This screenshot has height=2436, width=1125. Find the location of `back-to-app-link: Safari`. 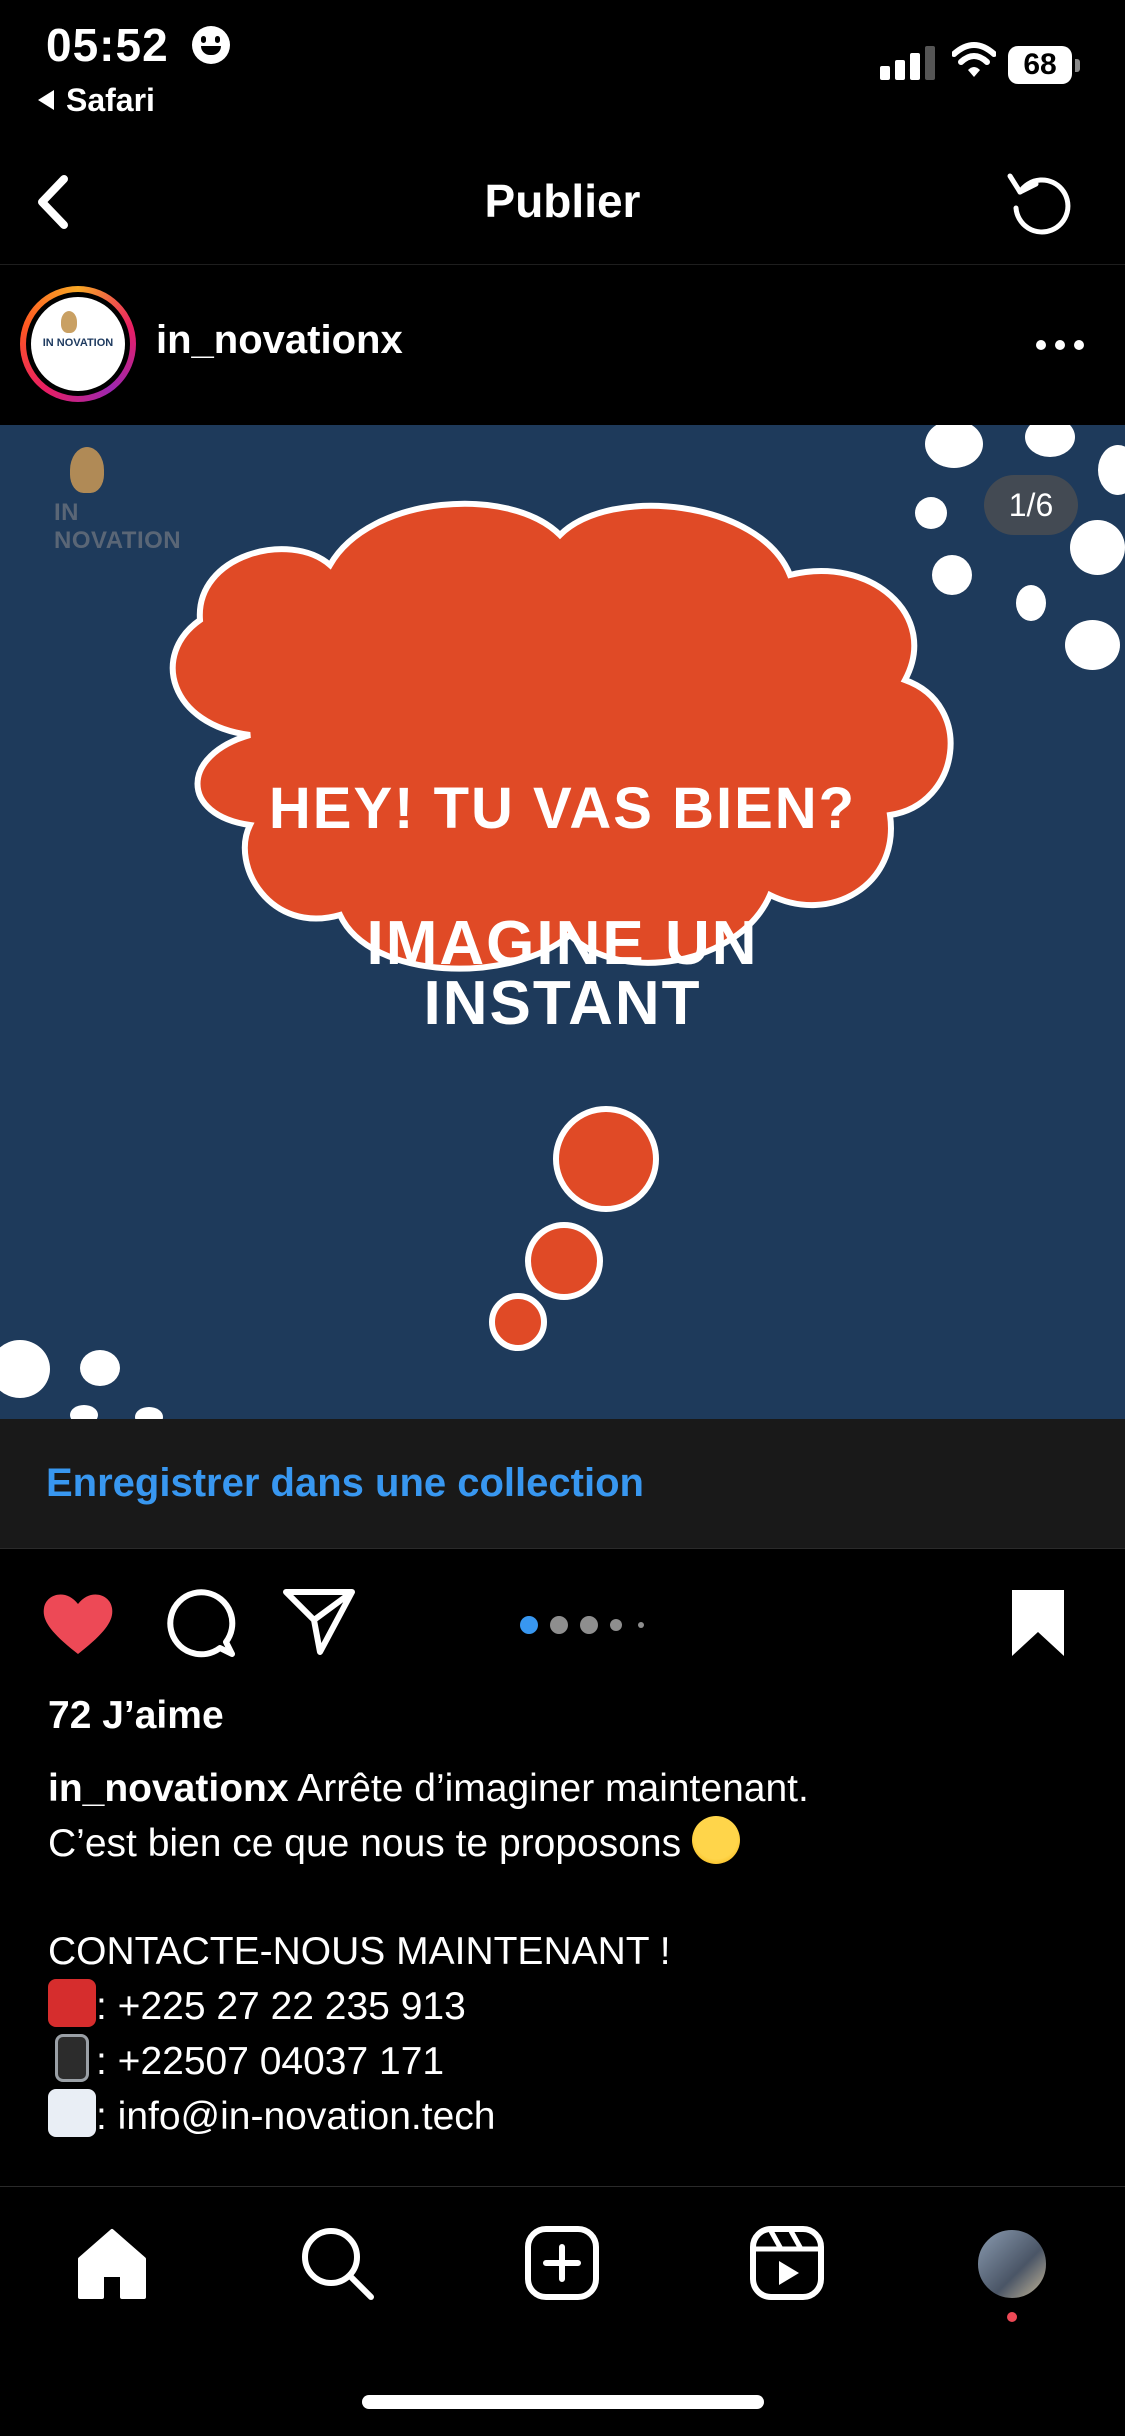

back-to-app-link: Safari is located at coordinates (96, 100).